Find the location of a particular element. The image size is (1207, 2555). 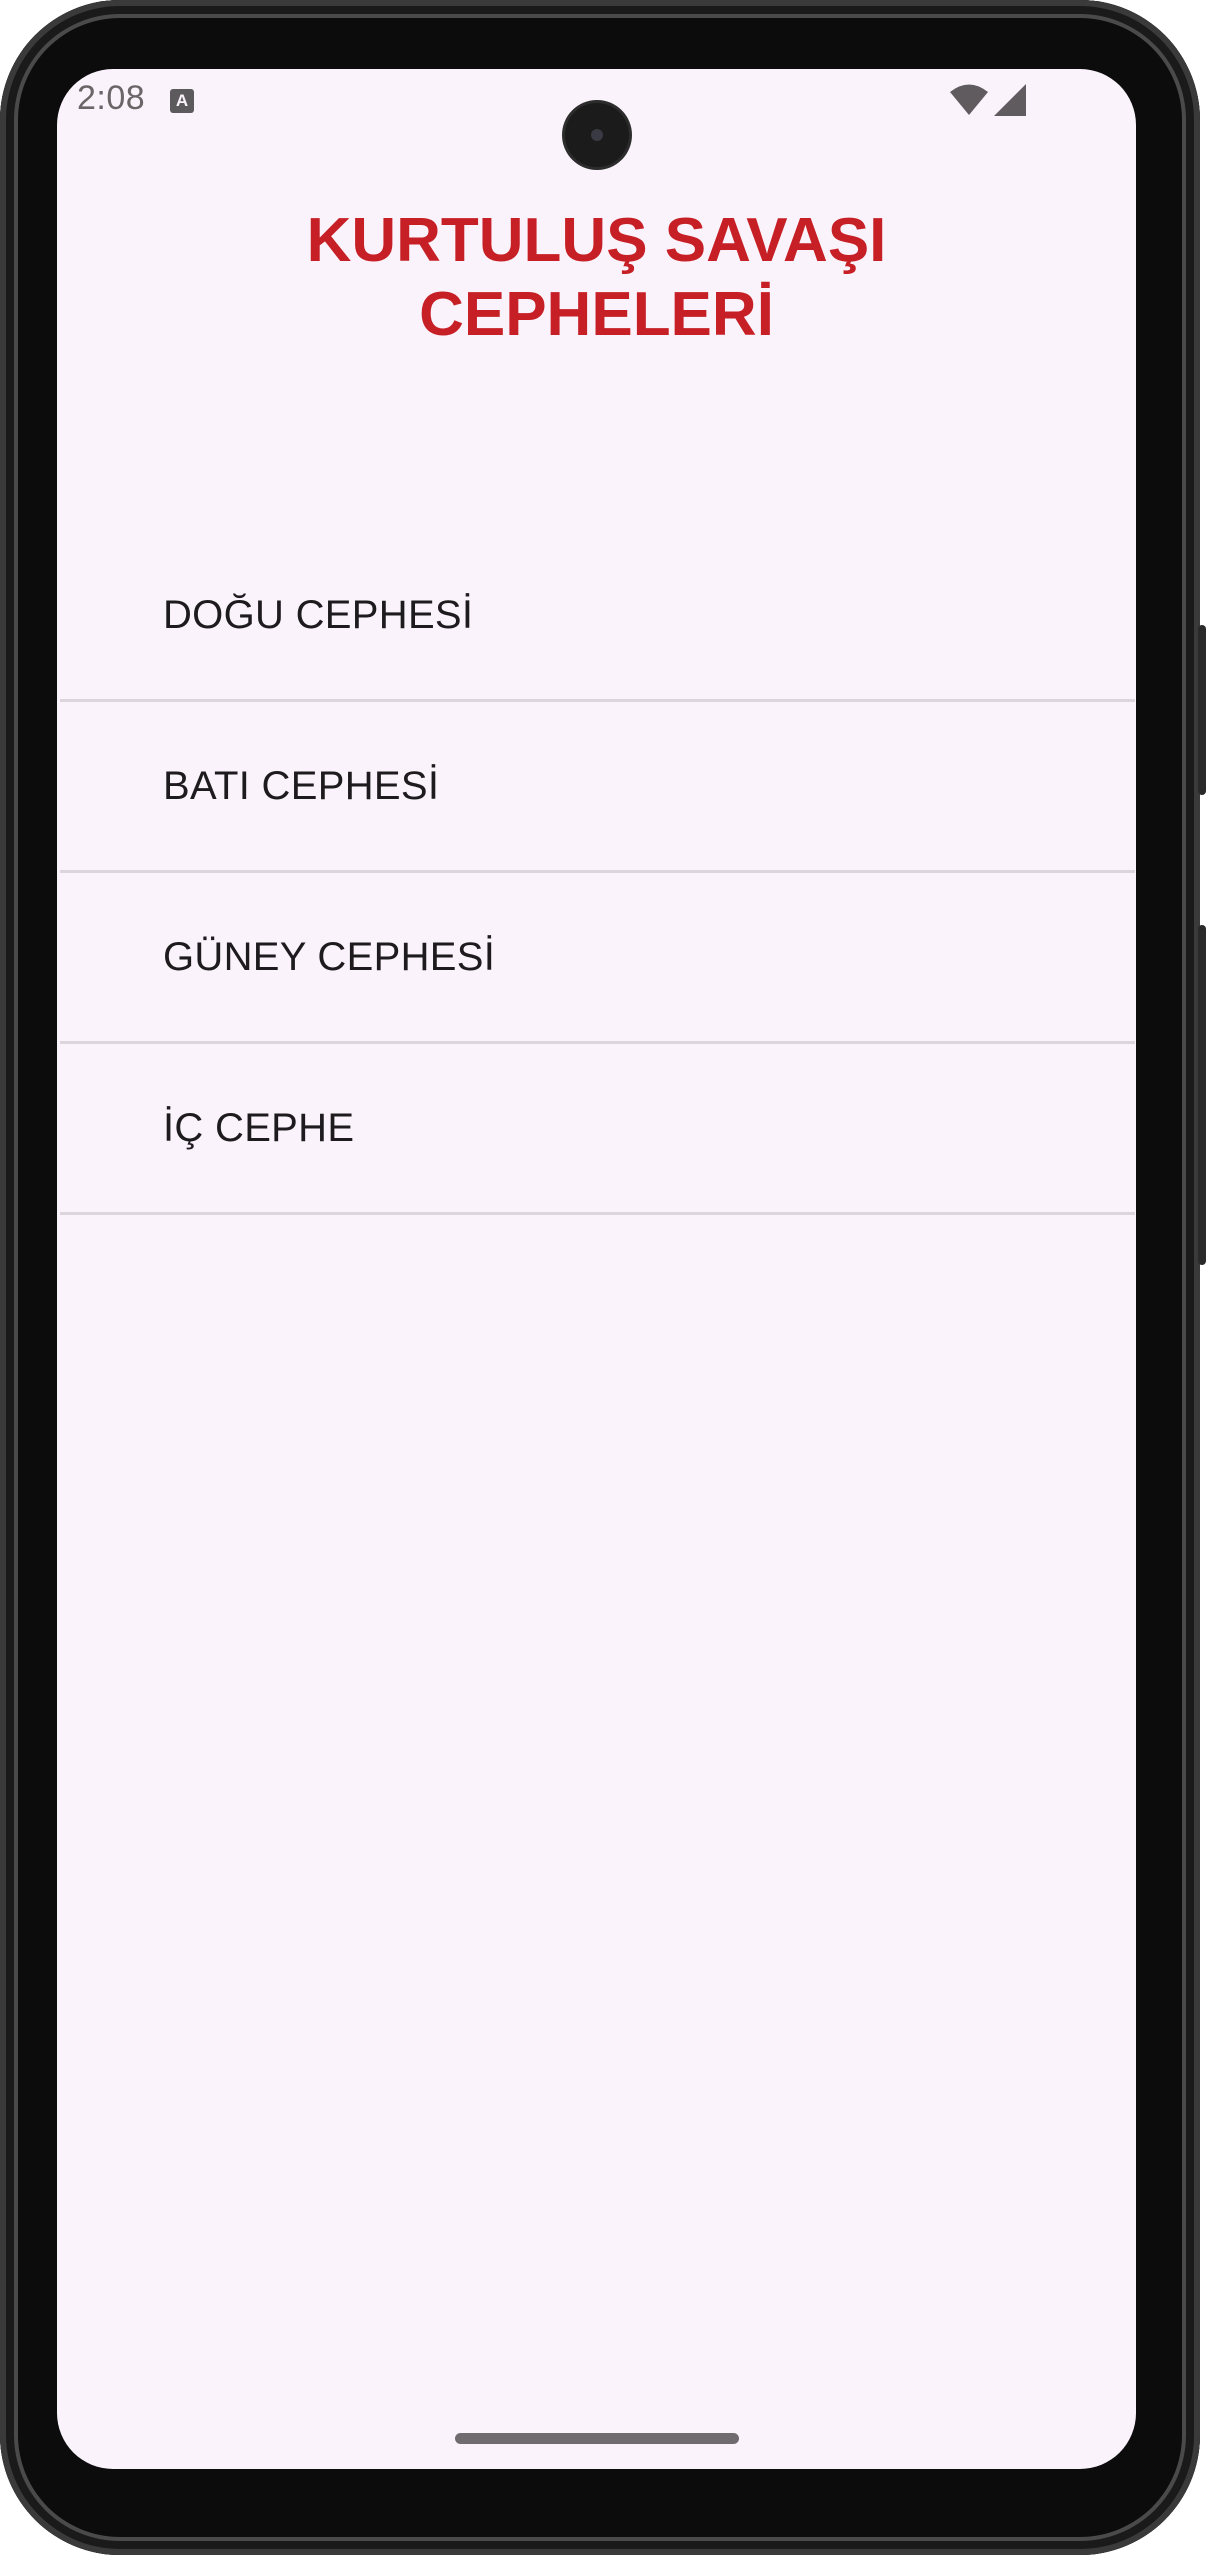

volume-button is located at coordinates (1202, 1095).